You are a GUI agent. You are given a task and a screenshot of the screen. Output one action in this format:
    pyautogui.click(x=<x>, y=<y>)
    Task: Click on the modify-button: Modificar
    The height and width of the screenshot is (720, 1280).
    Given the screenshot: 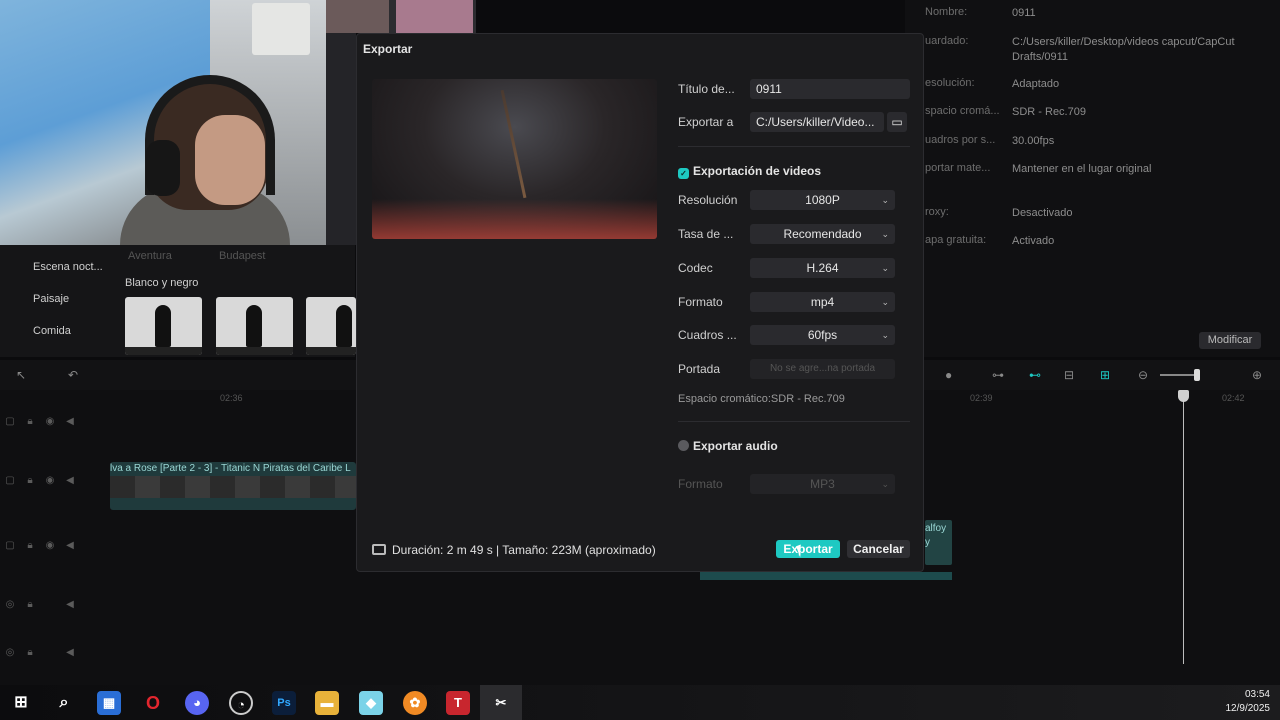 What is the action you would take?
    pyautogui.click(x=1230, y=340)
    